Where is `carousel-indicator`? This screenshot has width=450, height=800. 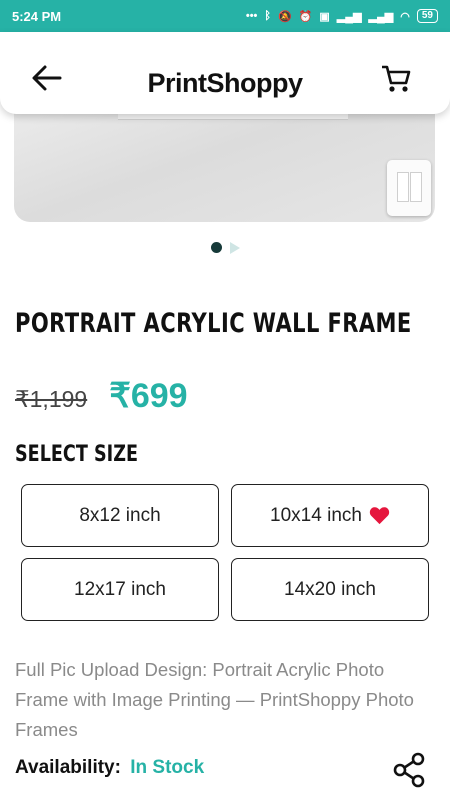 carousel-indicator is located at coordinates (225, 248).